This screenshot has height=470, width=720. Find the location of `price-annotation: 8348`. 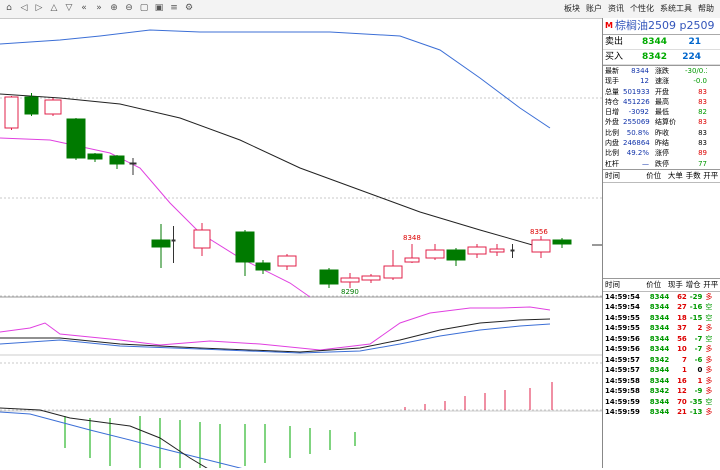

price-annotation: 8348 is located at coordinates (412, 238).